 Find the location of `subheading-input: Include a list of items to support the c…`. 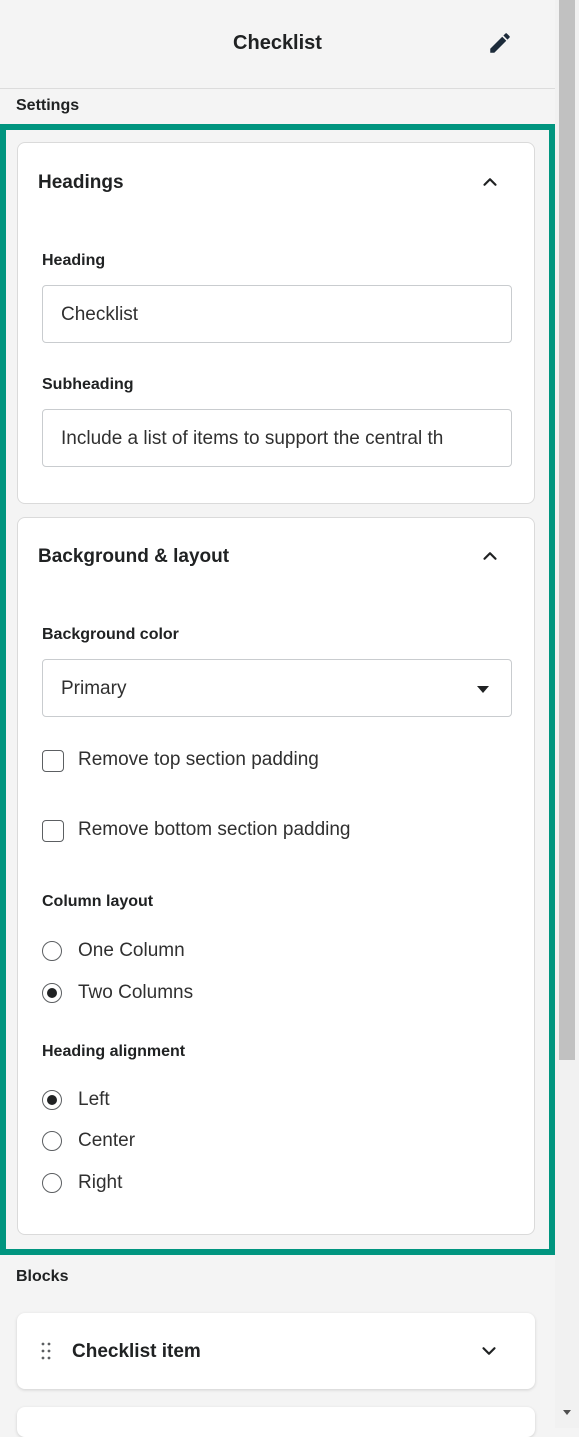

subheading-input: Include a list of items to support the c… is located at coordinates (277, 438).